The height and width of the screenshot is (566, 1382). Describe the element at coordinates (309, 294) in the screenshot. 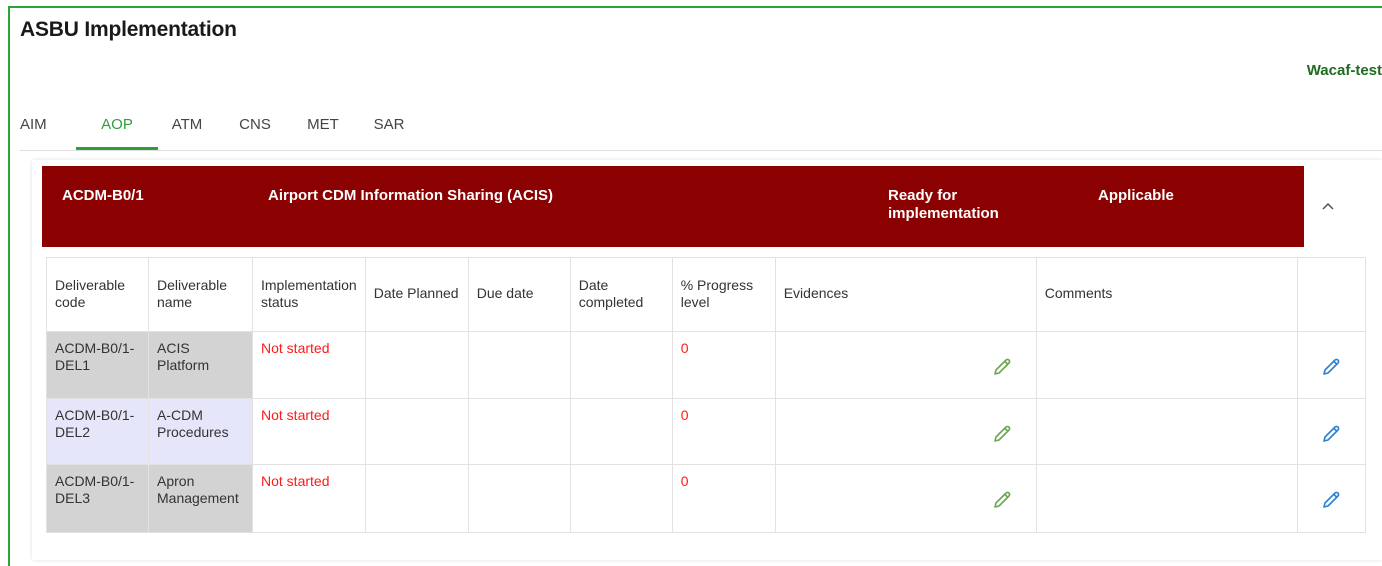

I see `header-status: Implementation status` at that location.